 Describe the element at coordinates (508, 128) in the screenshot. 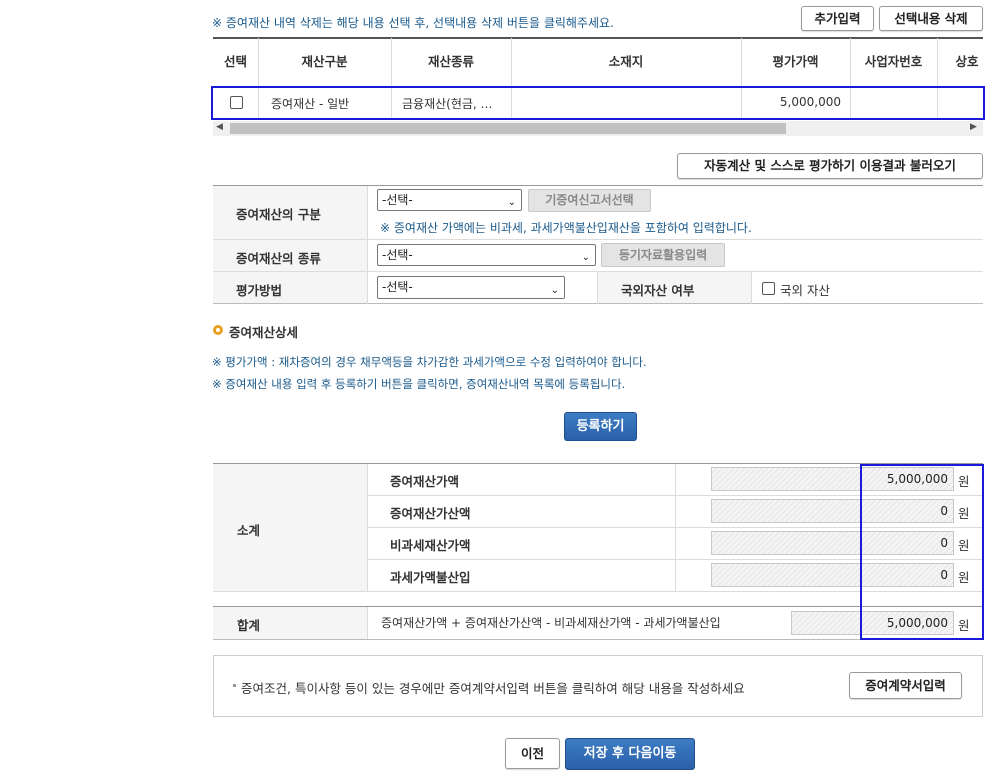

I see `scrollbar-thumb` at that location.